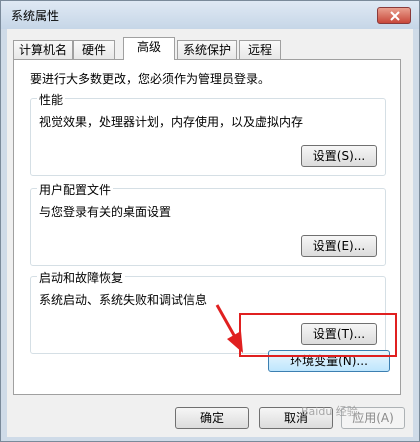 This screenshot has width=420, height=442. Describe the element at coordinates (171, 122) in the screenshot. I see `performance-desc: 视觉效果，处理器计划，内存使用，以及虚拟内存` at that location.